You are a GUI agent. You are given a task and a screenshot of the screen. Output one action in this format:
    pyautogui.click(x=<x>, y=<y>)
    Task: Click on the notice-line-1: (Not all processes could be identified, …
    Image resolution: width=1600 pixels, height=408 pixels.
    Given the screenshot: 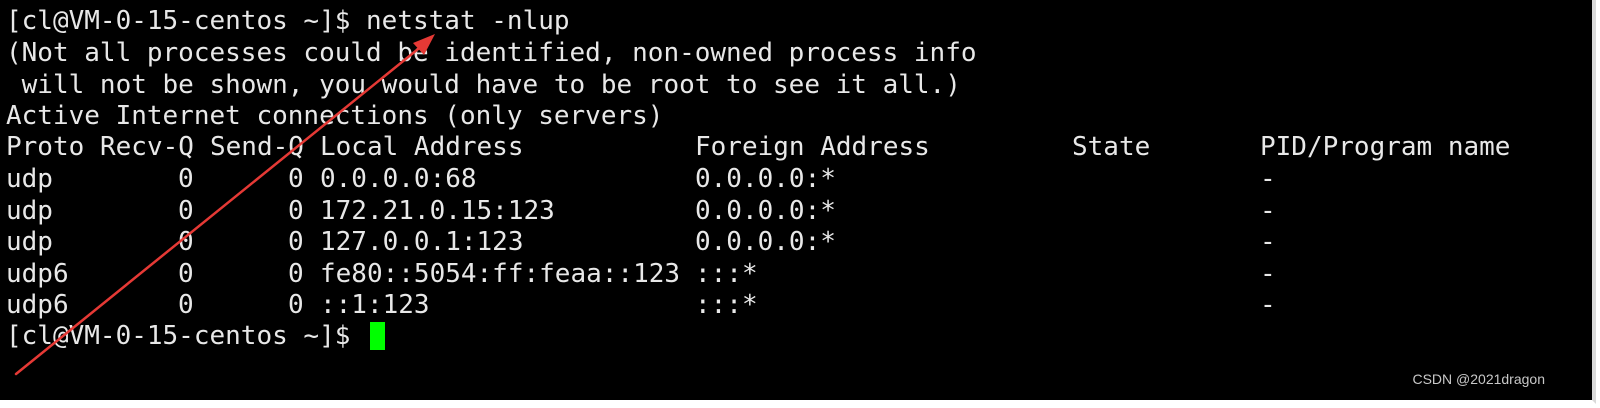 What is the action you would take?
    pyautogui.click(x=491, y=53)
    